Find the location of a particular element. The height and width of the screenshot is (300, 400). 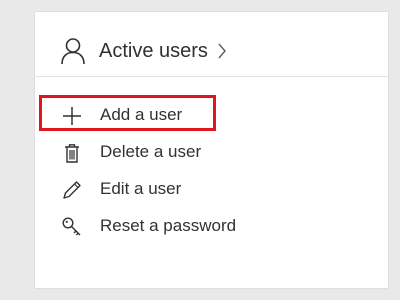

plus-icon is located at coordinates (72, 116).